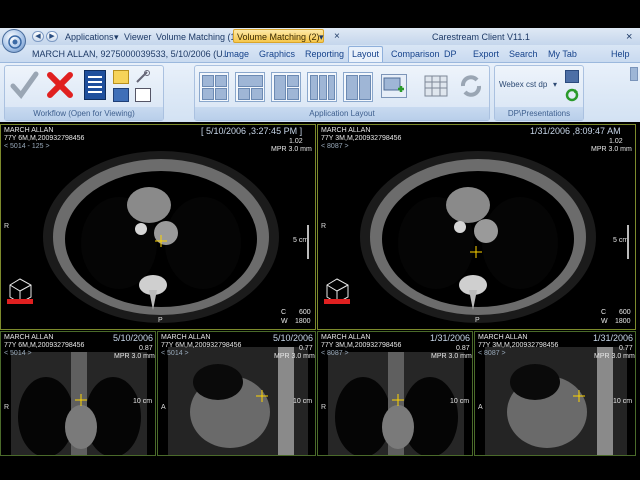 The image size is (640, 480). What do you see at coordinates (415, 54) in the screenshot?
I see `tab-comparison: Comparison` at bounding box center [415, 54].